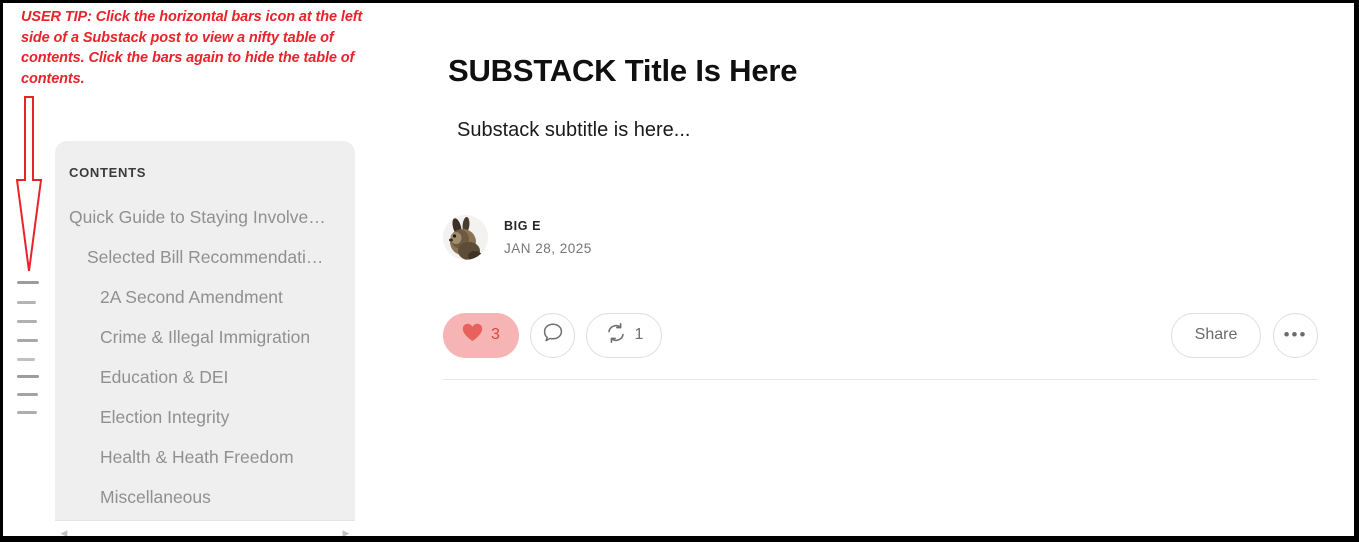 The image size is (1359, 542). I want to click on like-count: 3, so click(495, 334).